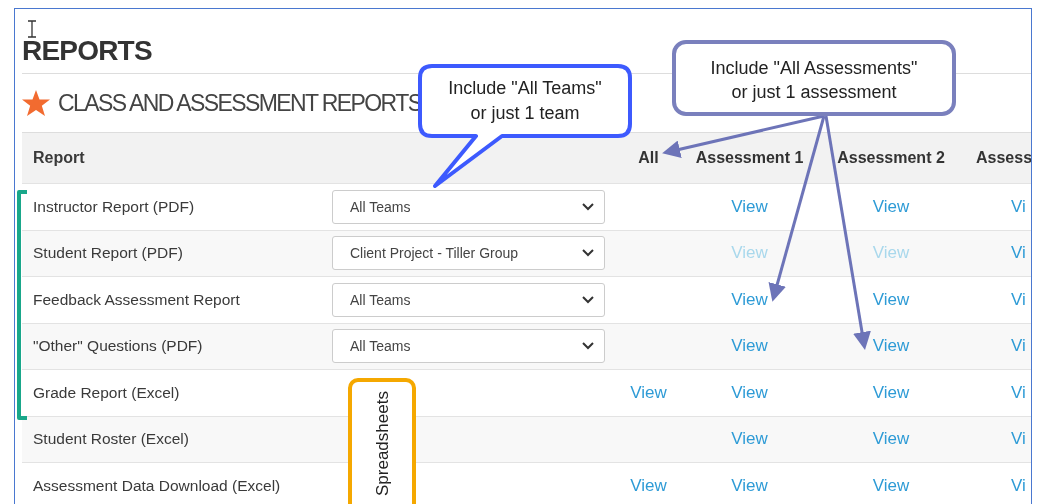 Image resolution: width=1037 pixels, height=504 pixels. What do you see at coordinates (648, 157) in the screenshot?
I see `column-header: All` at bounding box center [648, 157].